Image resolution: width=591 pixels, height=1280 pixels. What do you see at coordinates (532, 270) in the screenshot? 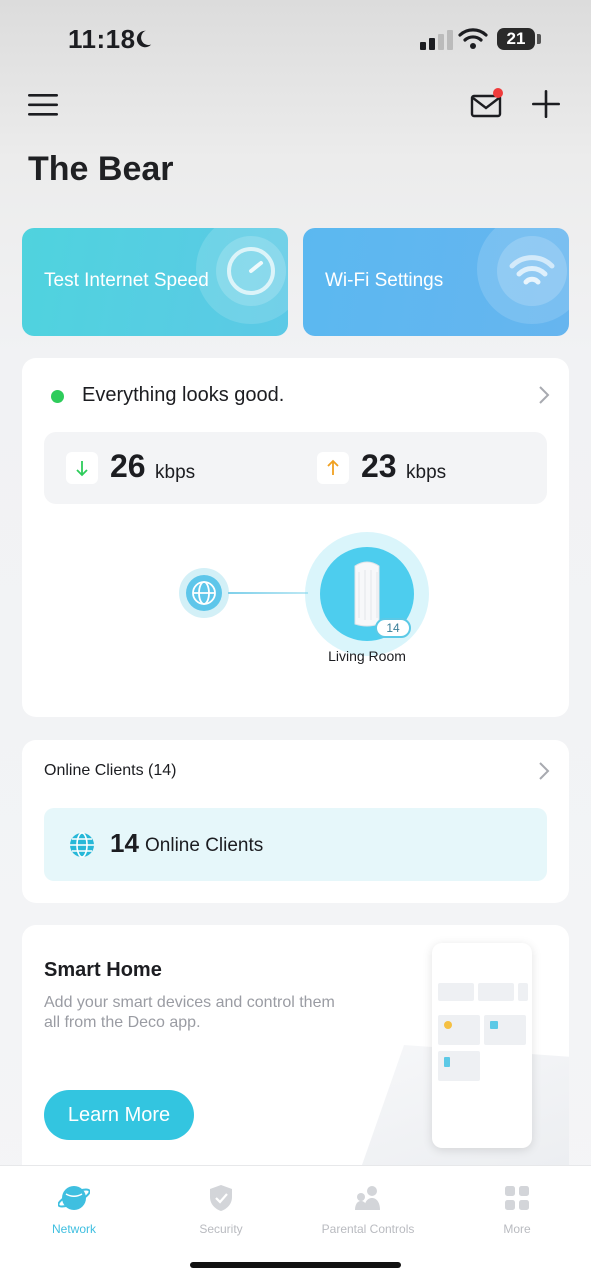
I see `wifi-icon` at bounding box center [532, 270].